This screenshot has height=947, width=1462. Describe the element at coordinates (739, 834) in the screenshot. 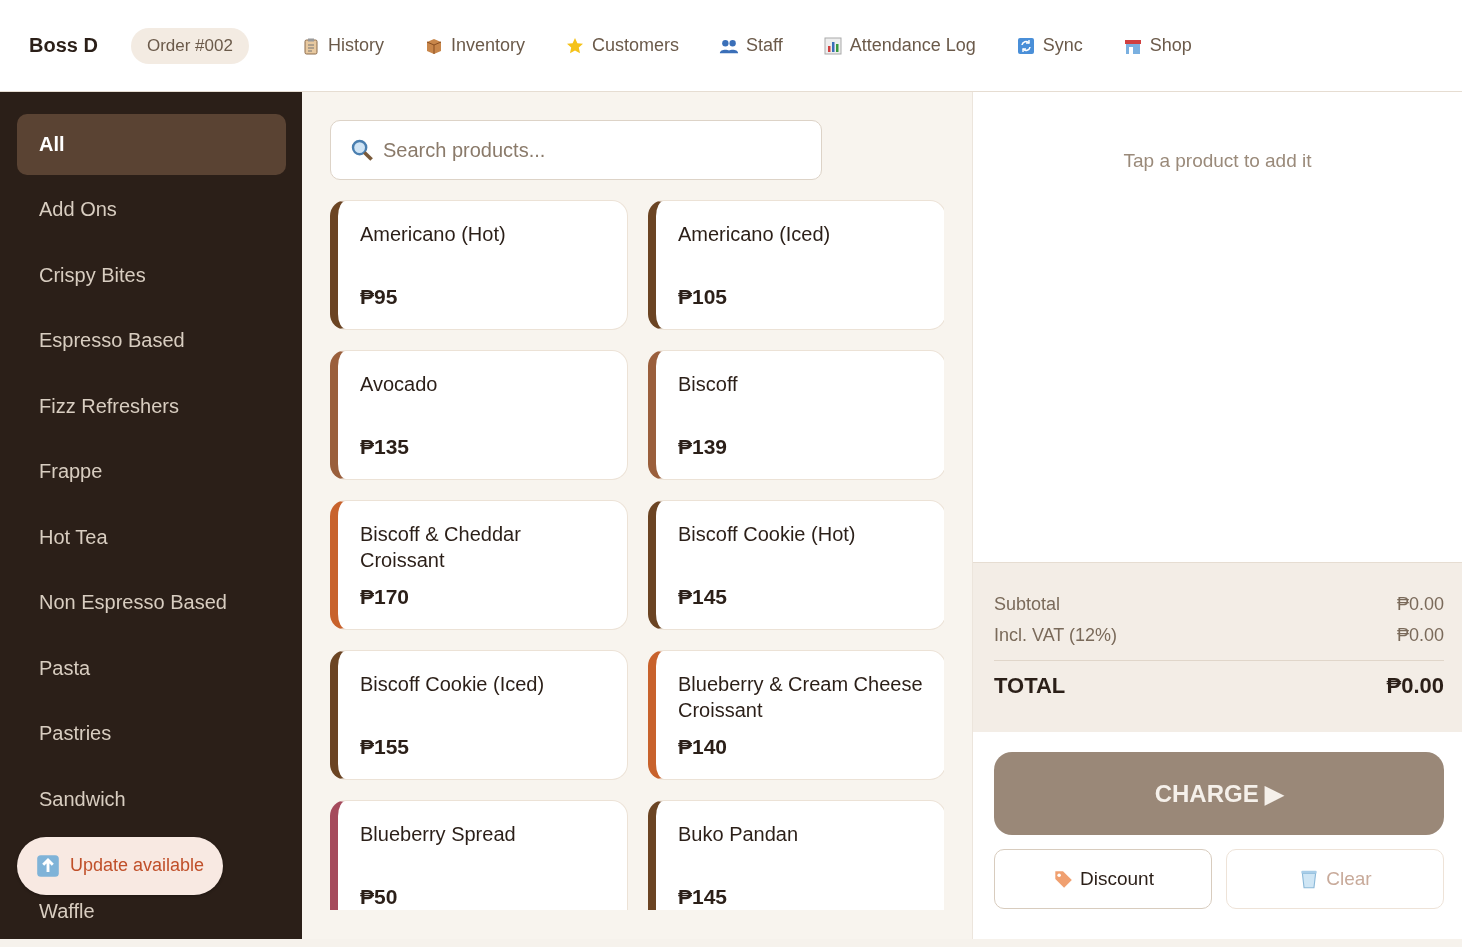

I see `product-name: Buko Pandan` at that location.